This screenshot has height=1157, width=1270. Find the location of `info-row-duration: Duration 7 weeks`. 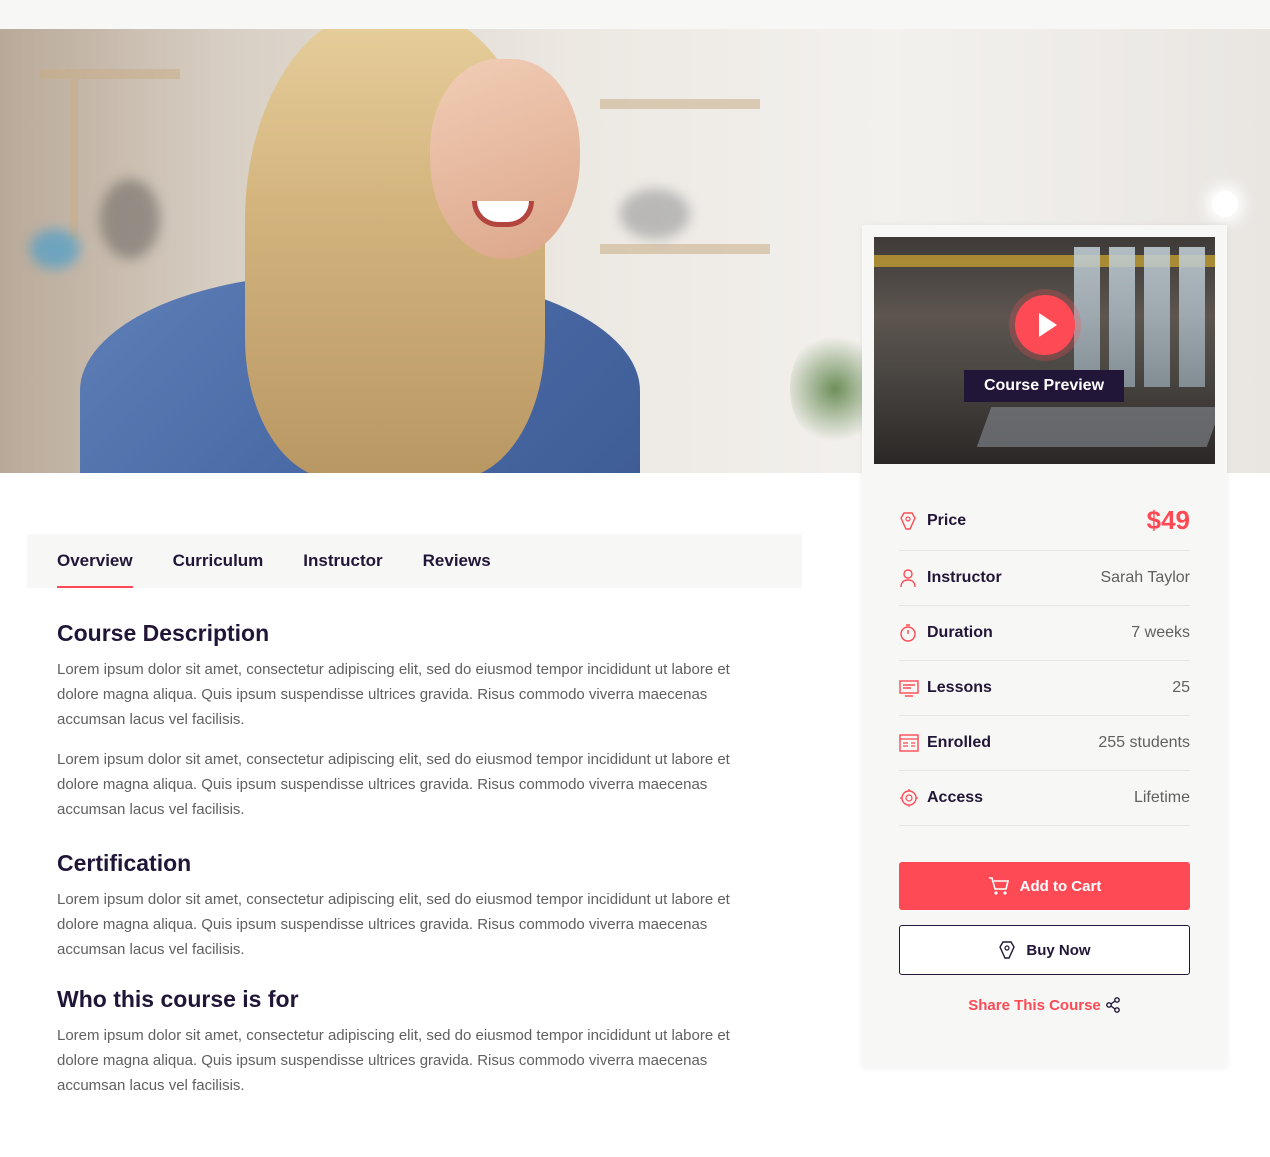

info-row-duration: Duration 7 weeks is located at coordinates (1044, 633).